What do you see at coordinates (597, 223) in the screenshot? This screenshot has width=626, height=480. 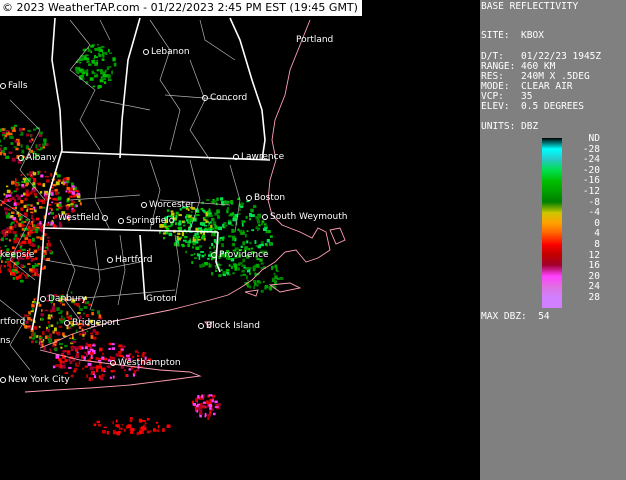 I see `legend-label: 0` at bounding box center [597, 223].